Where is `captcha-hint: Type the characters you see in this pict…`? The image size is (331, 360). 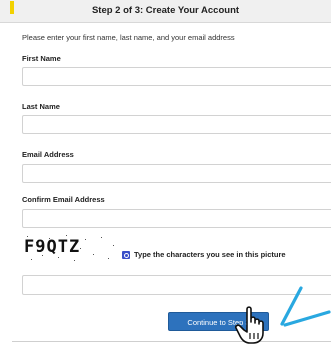
captcha-hint: Type the characters you see in this pict… is located at coordinates (210, 254).